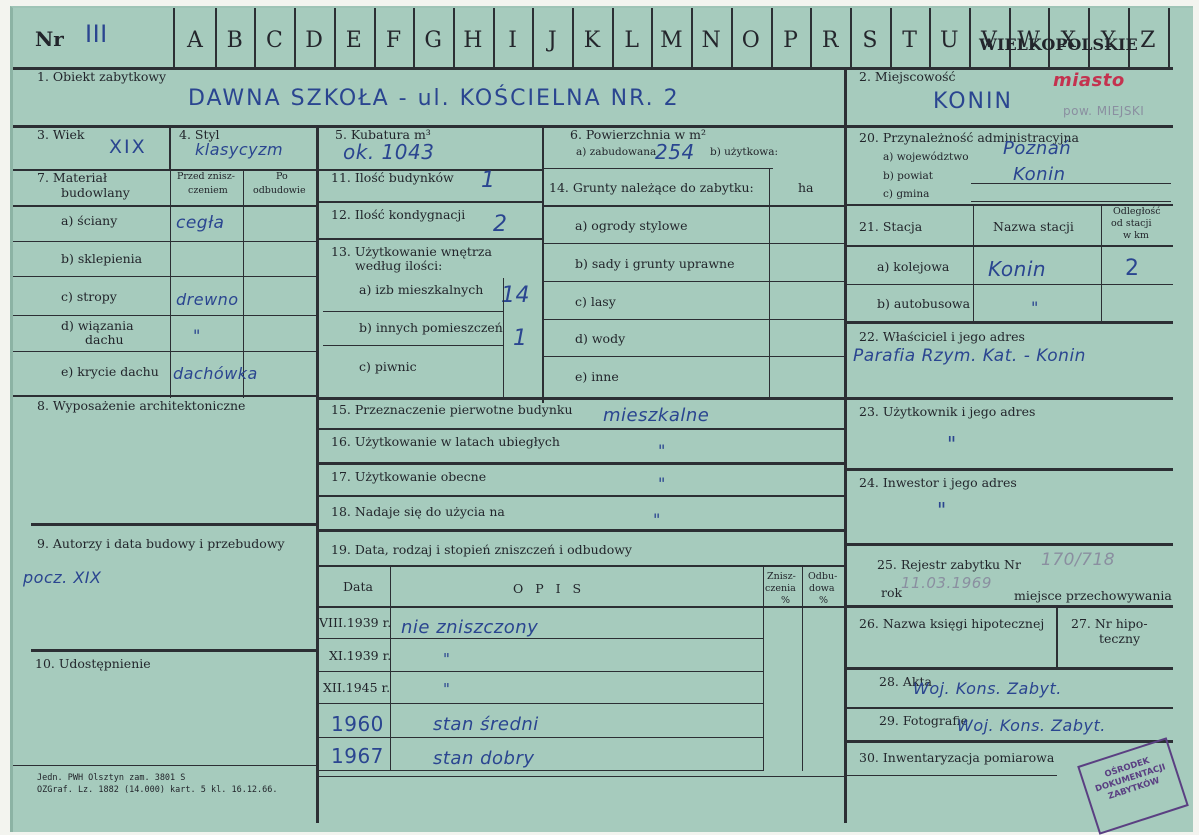  What do you see at coordinates (161, 543) in the screenshot?
I see `field-9-label: 9. Autorzy i data budowy i przebudowy` at bounding box center [161, 543].